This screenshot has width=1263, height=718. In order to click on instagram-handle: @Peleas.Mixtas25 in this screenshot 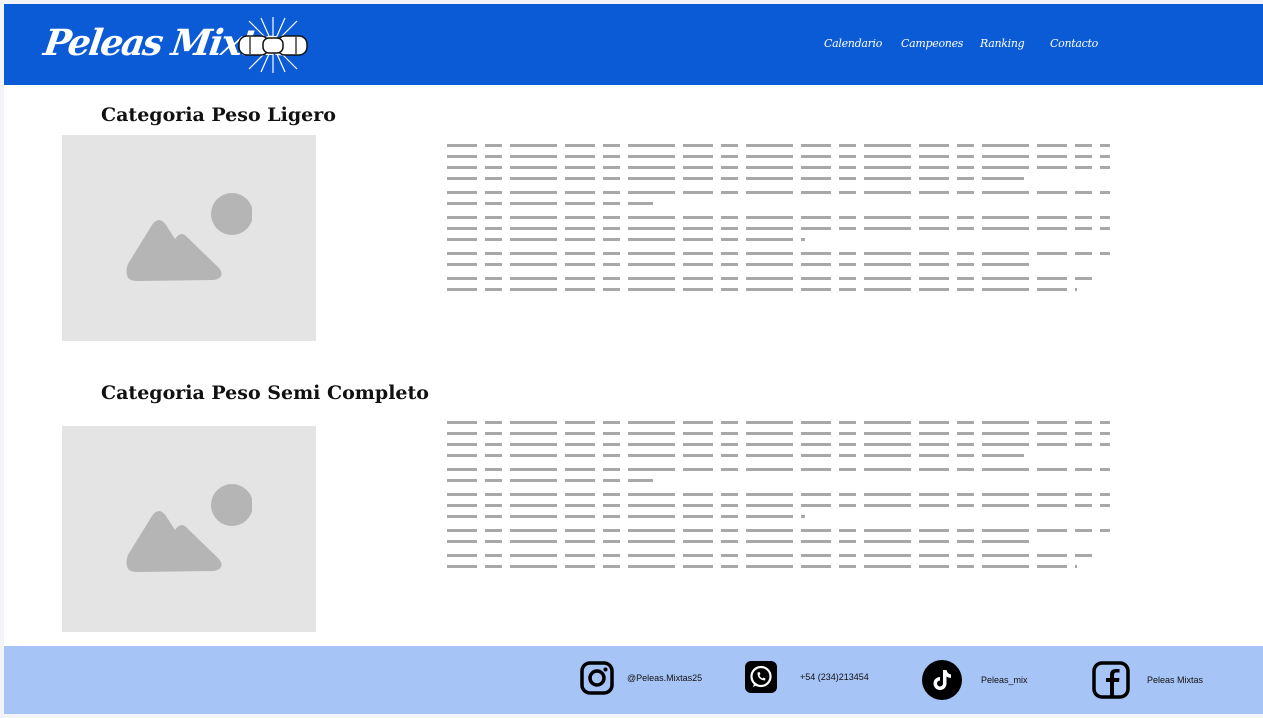, I will do `click(665, 678)`.